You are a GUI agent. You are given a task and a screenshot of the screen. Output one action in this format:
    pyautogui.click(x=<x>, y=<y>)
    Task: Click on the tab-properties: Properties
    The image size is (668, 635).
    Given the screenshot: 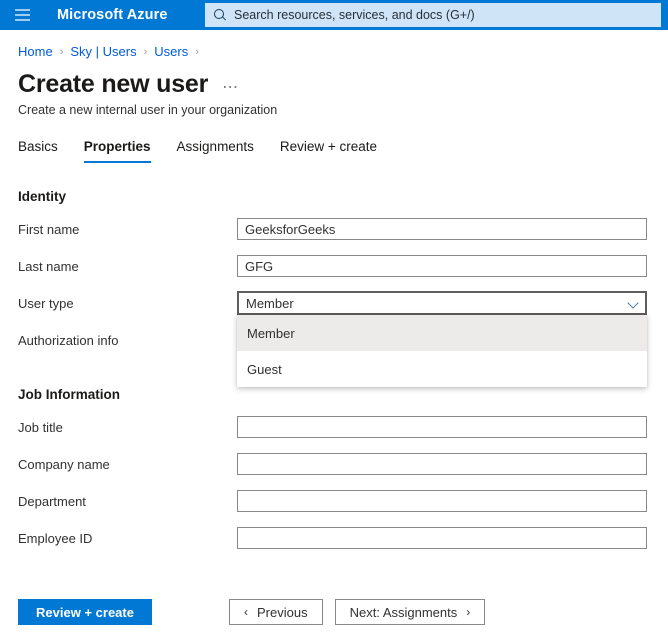 What is the action you would take?
    pyautogui.click(x=117, y=151)
    